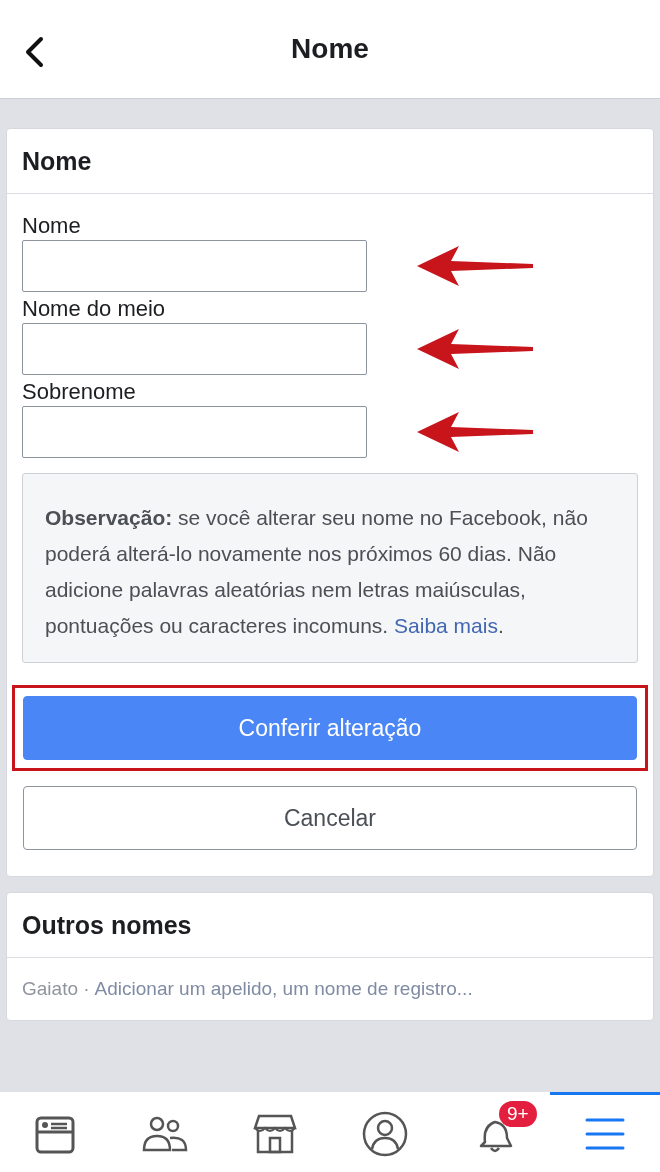 The width and height of the screenshot is (660, 1172). What do you see at coordinates (56, 989) in the screenshot?
I see `current-name: Gaiato ·` at bounding box center [56, 989].